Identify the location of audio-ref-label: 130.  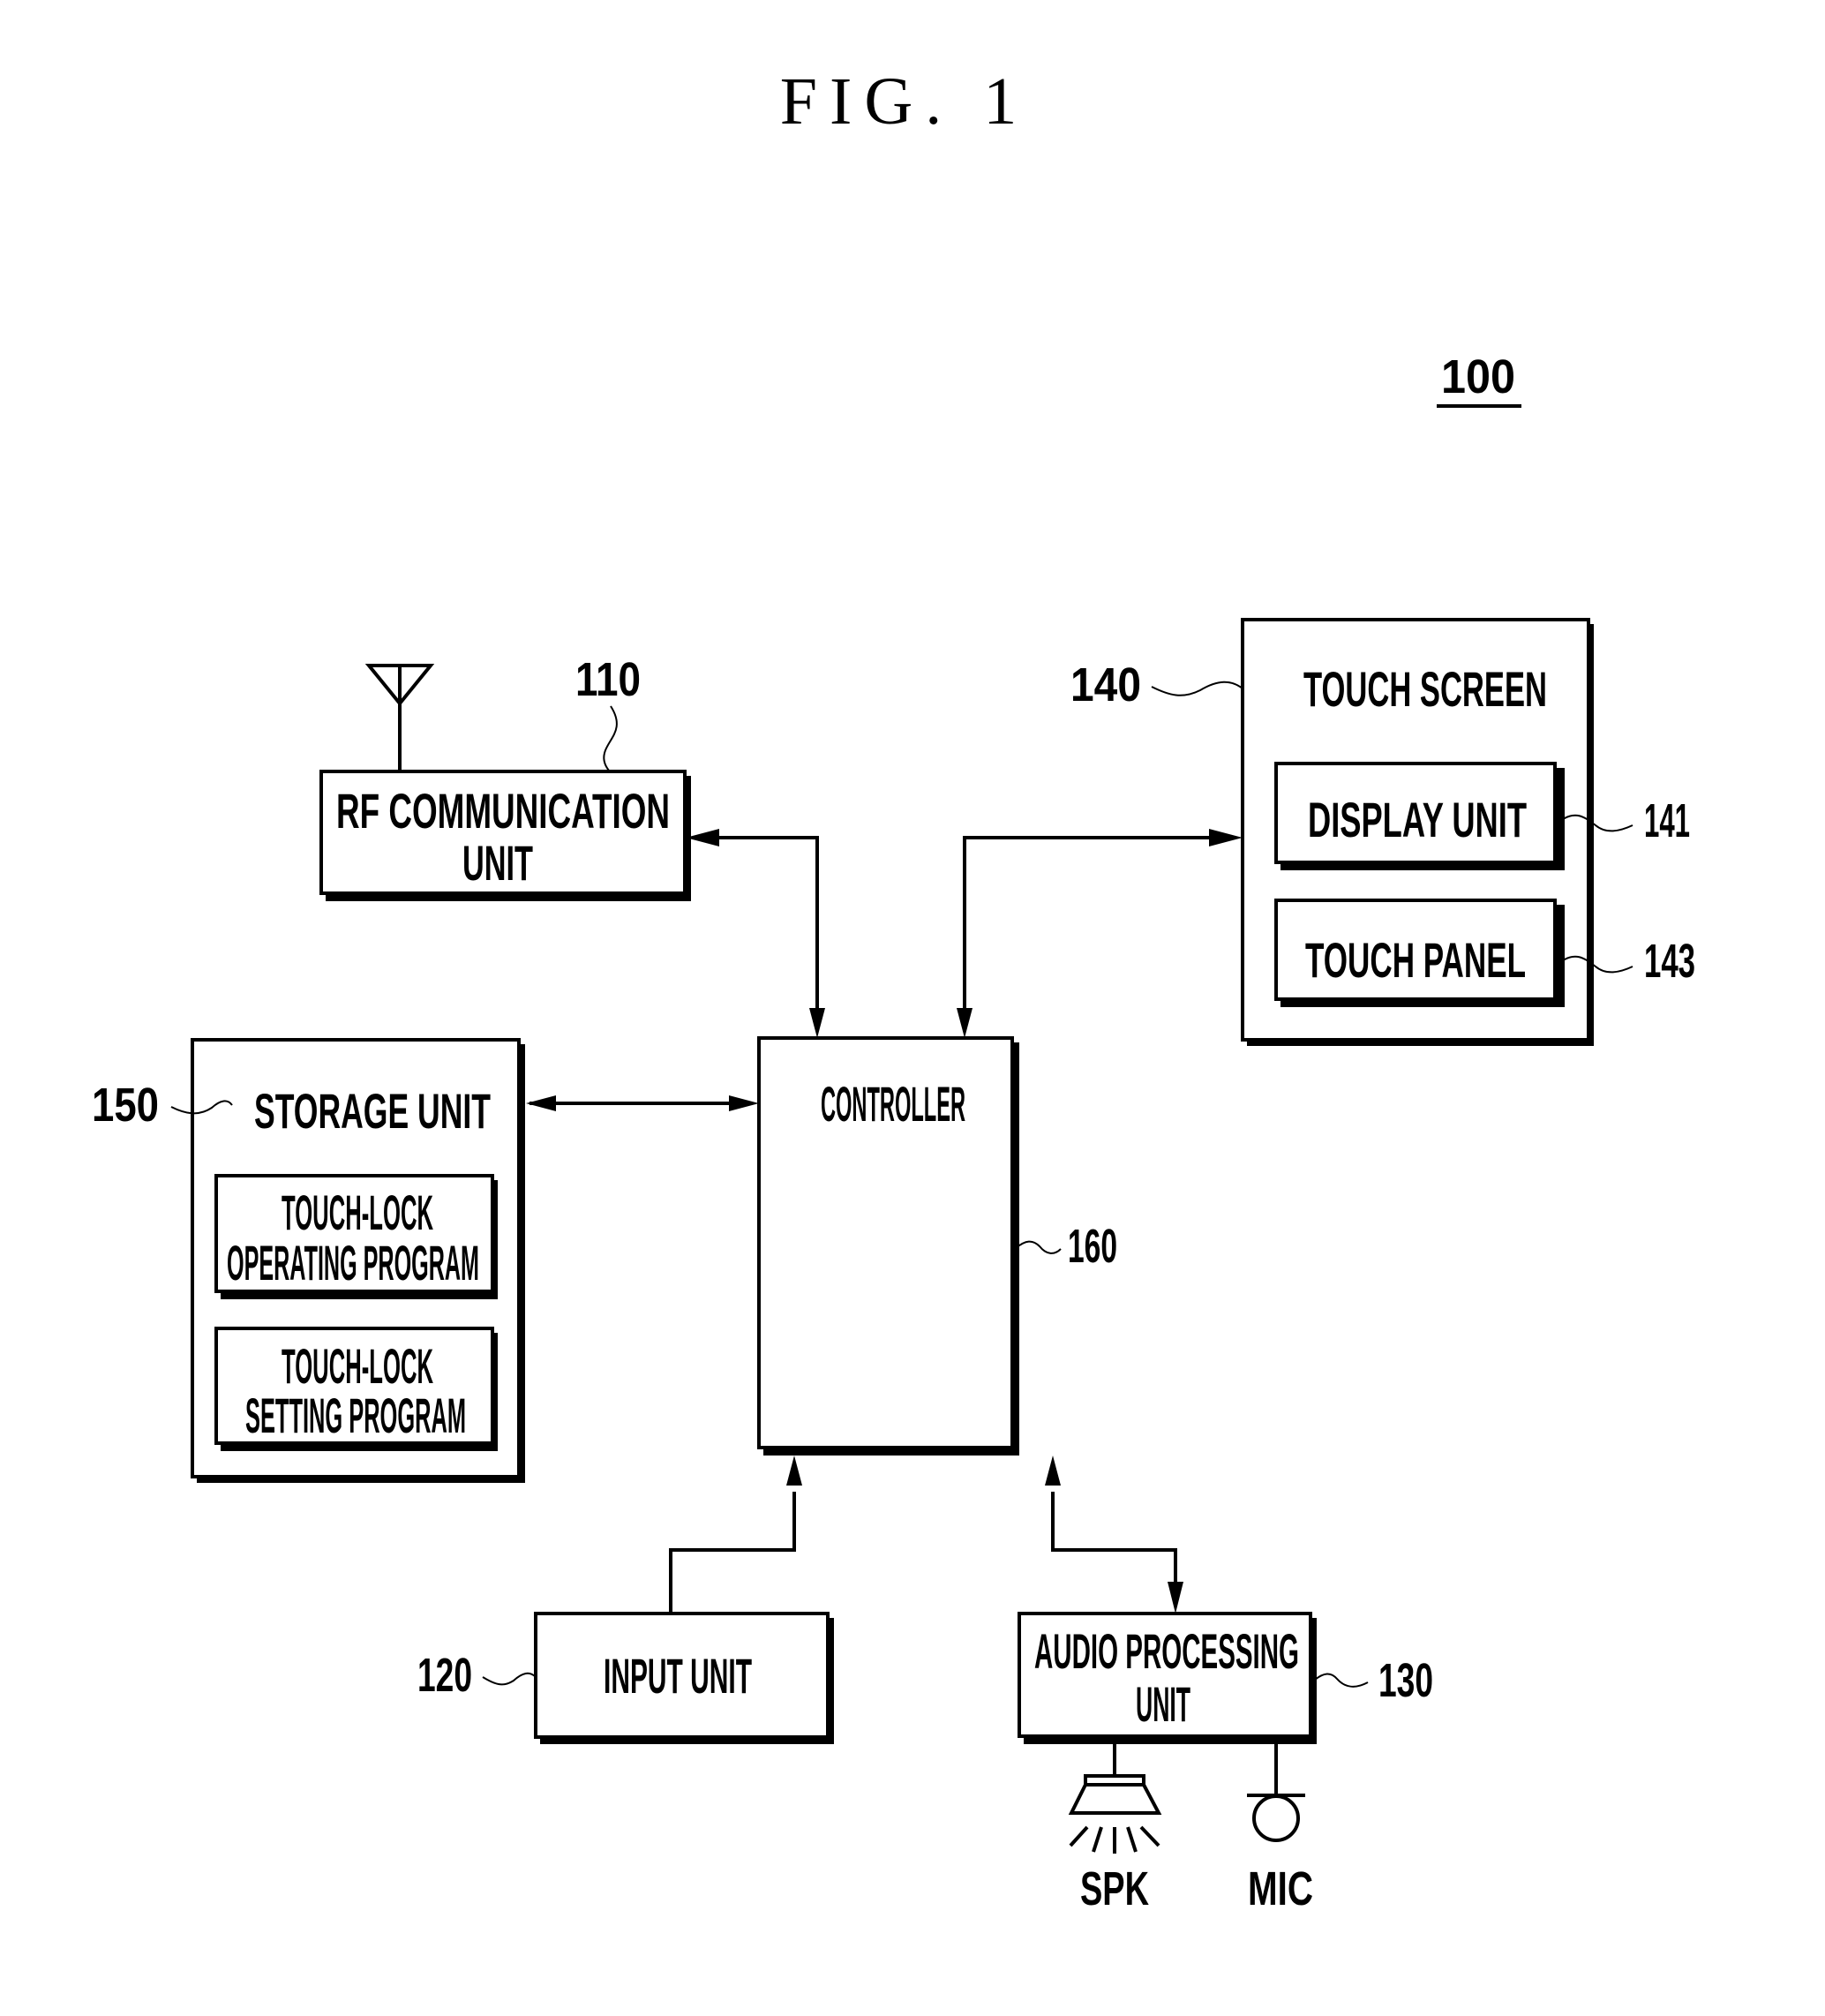
(1406, 1680).